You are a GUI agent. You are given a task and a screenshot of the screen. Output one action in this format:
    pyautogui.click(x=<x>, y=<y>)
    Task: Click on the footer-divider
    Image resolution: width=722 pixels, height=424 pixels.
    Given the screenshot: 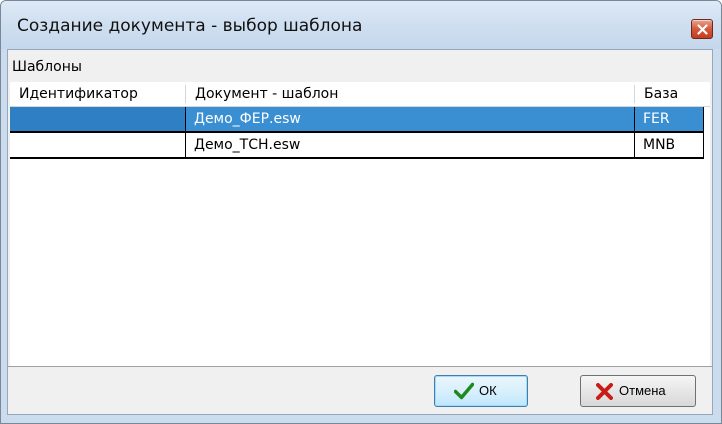 What is the action you would take?
    pyautogui.click(x=360, y=366)
    